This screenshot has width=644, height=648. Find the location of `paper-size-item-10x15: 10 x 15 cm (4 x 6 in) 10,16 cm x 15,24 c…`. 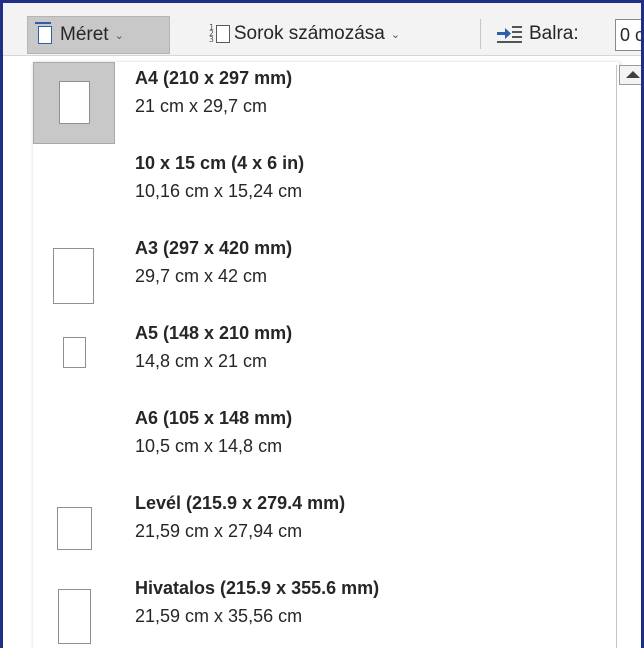

paper-size-item-10x15: 10 x 15 cm (4 x 6 in) 10,16 cm x 15,24 c… is located at coordinates (326, 188).